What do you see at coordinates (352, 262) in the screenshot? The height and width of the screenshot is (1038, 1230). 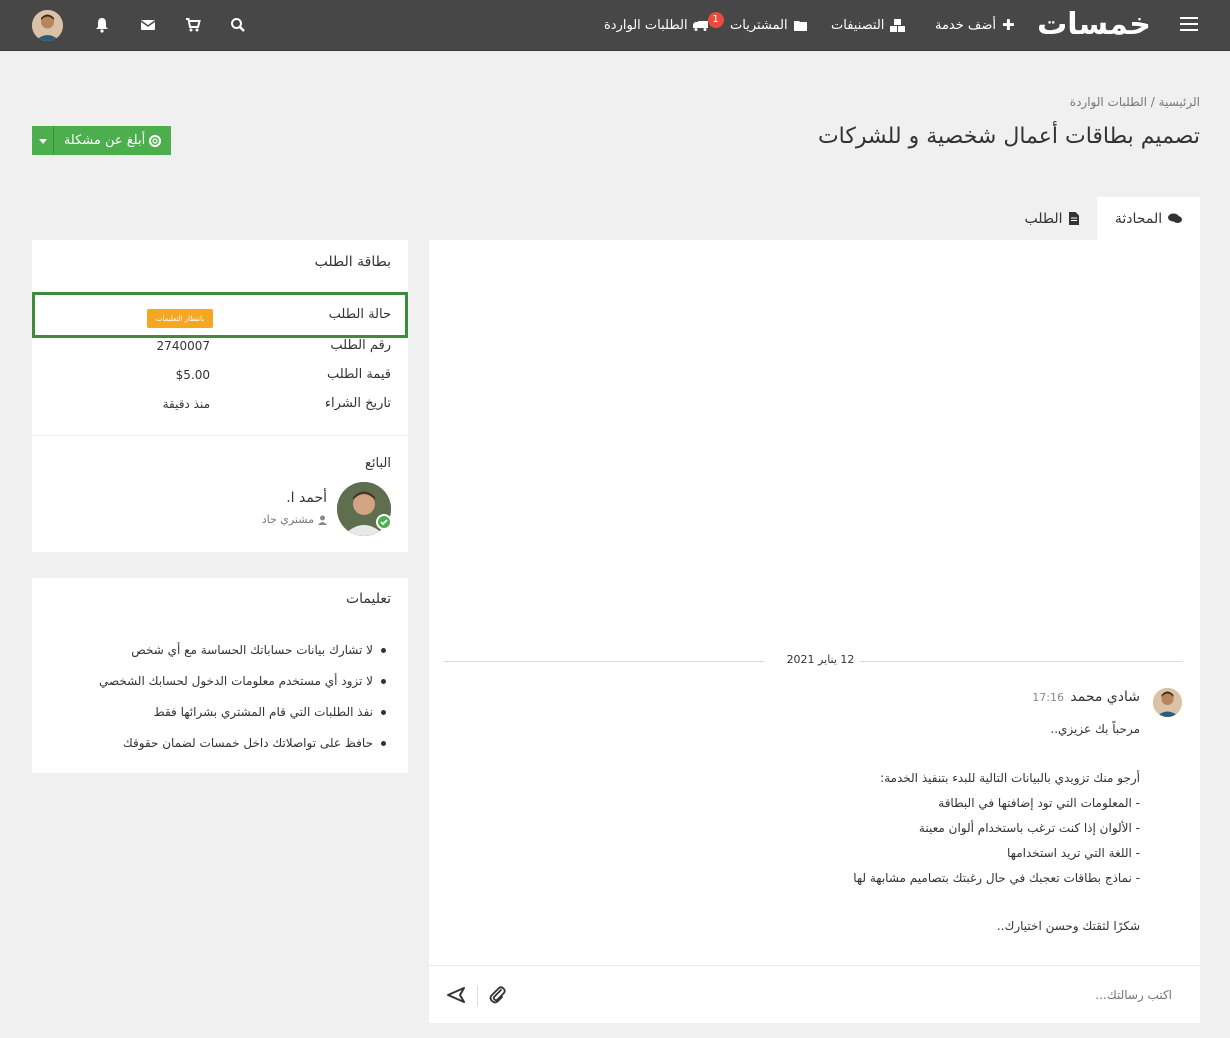 I see `order-card-title: بطاقة الطلب` at bounding box center [352, 262].